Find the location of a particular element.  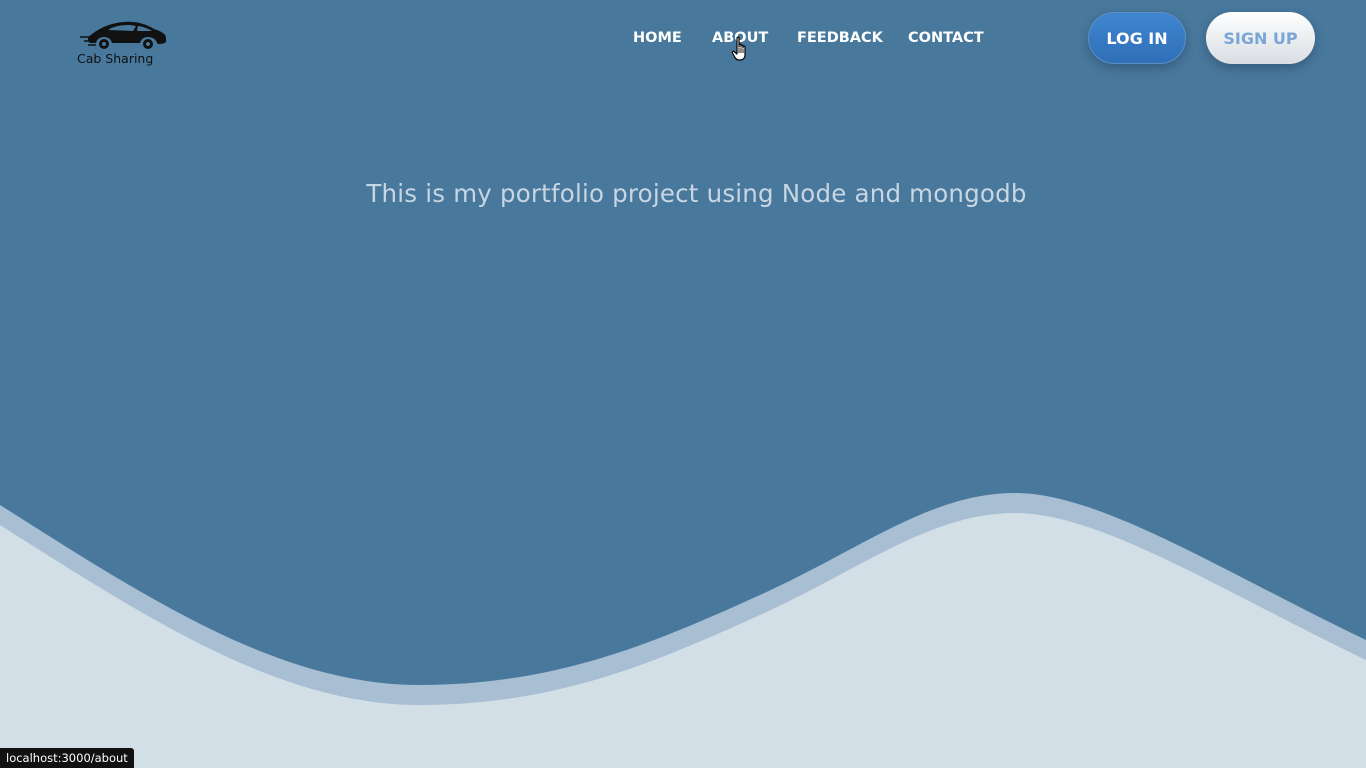

nav-contact-link: CONTACT is located at coordinates (946, 38).